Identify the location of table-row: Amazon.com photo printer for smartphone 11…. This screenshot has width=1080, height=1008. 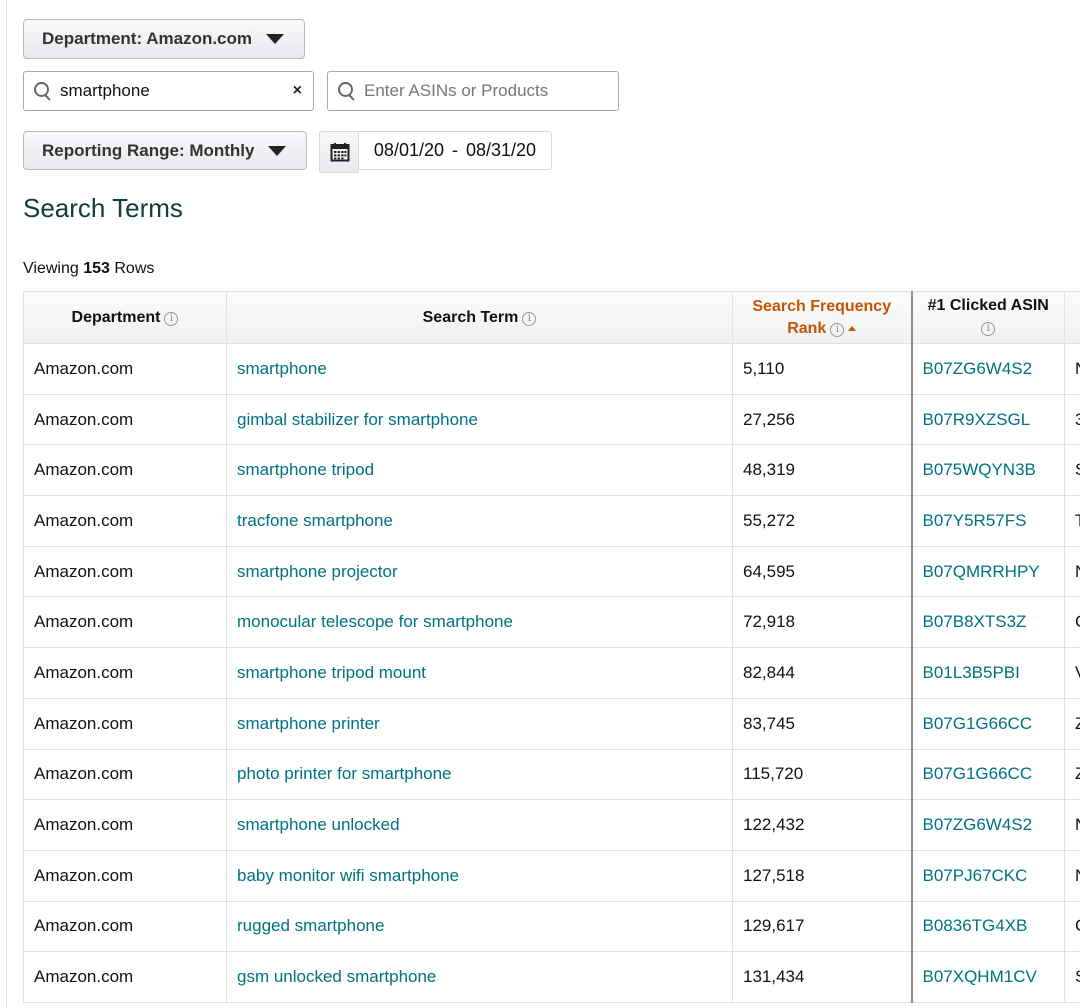
(551, 774).